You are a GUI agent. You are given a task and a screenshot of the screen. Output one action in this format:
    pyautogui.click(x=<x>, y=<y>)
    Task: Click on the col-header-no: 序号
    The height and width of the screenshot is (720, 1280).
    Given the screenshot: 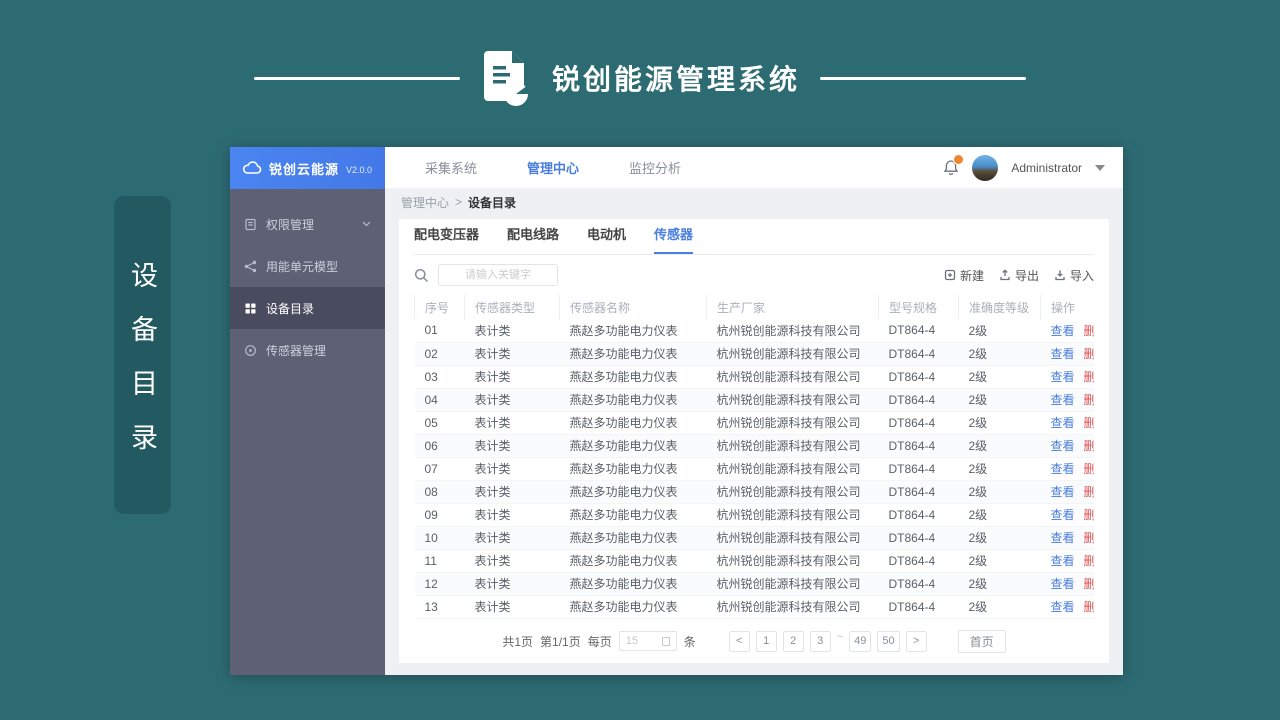 What is the action you would take?
    pyautogui.click(x=439, y=307)
    